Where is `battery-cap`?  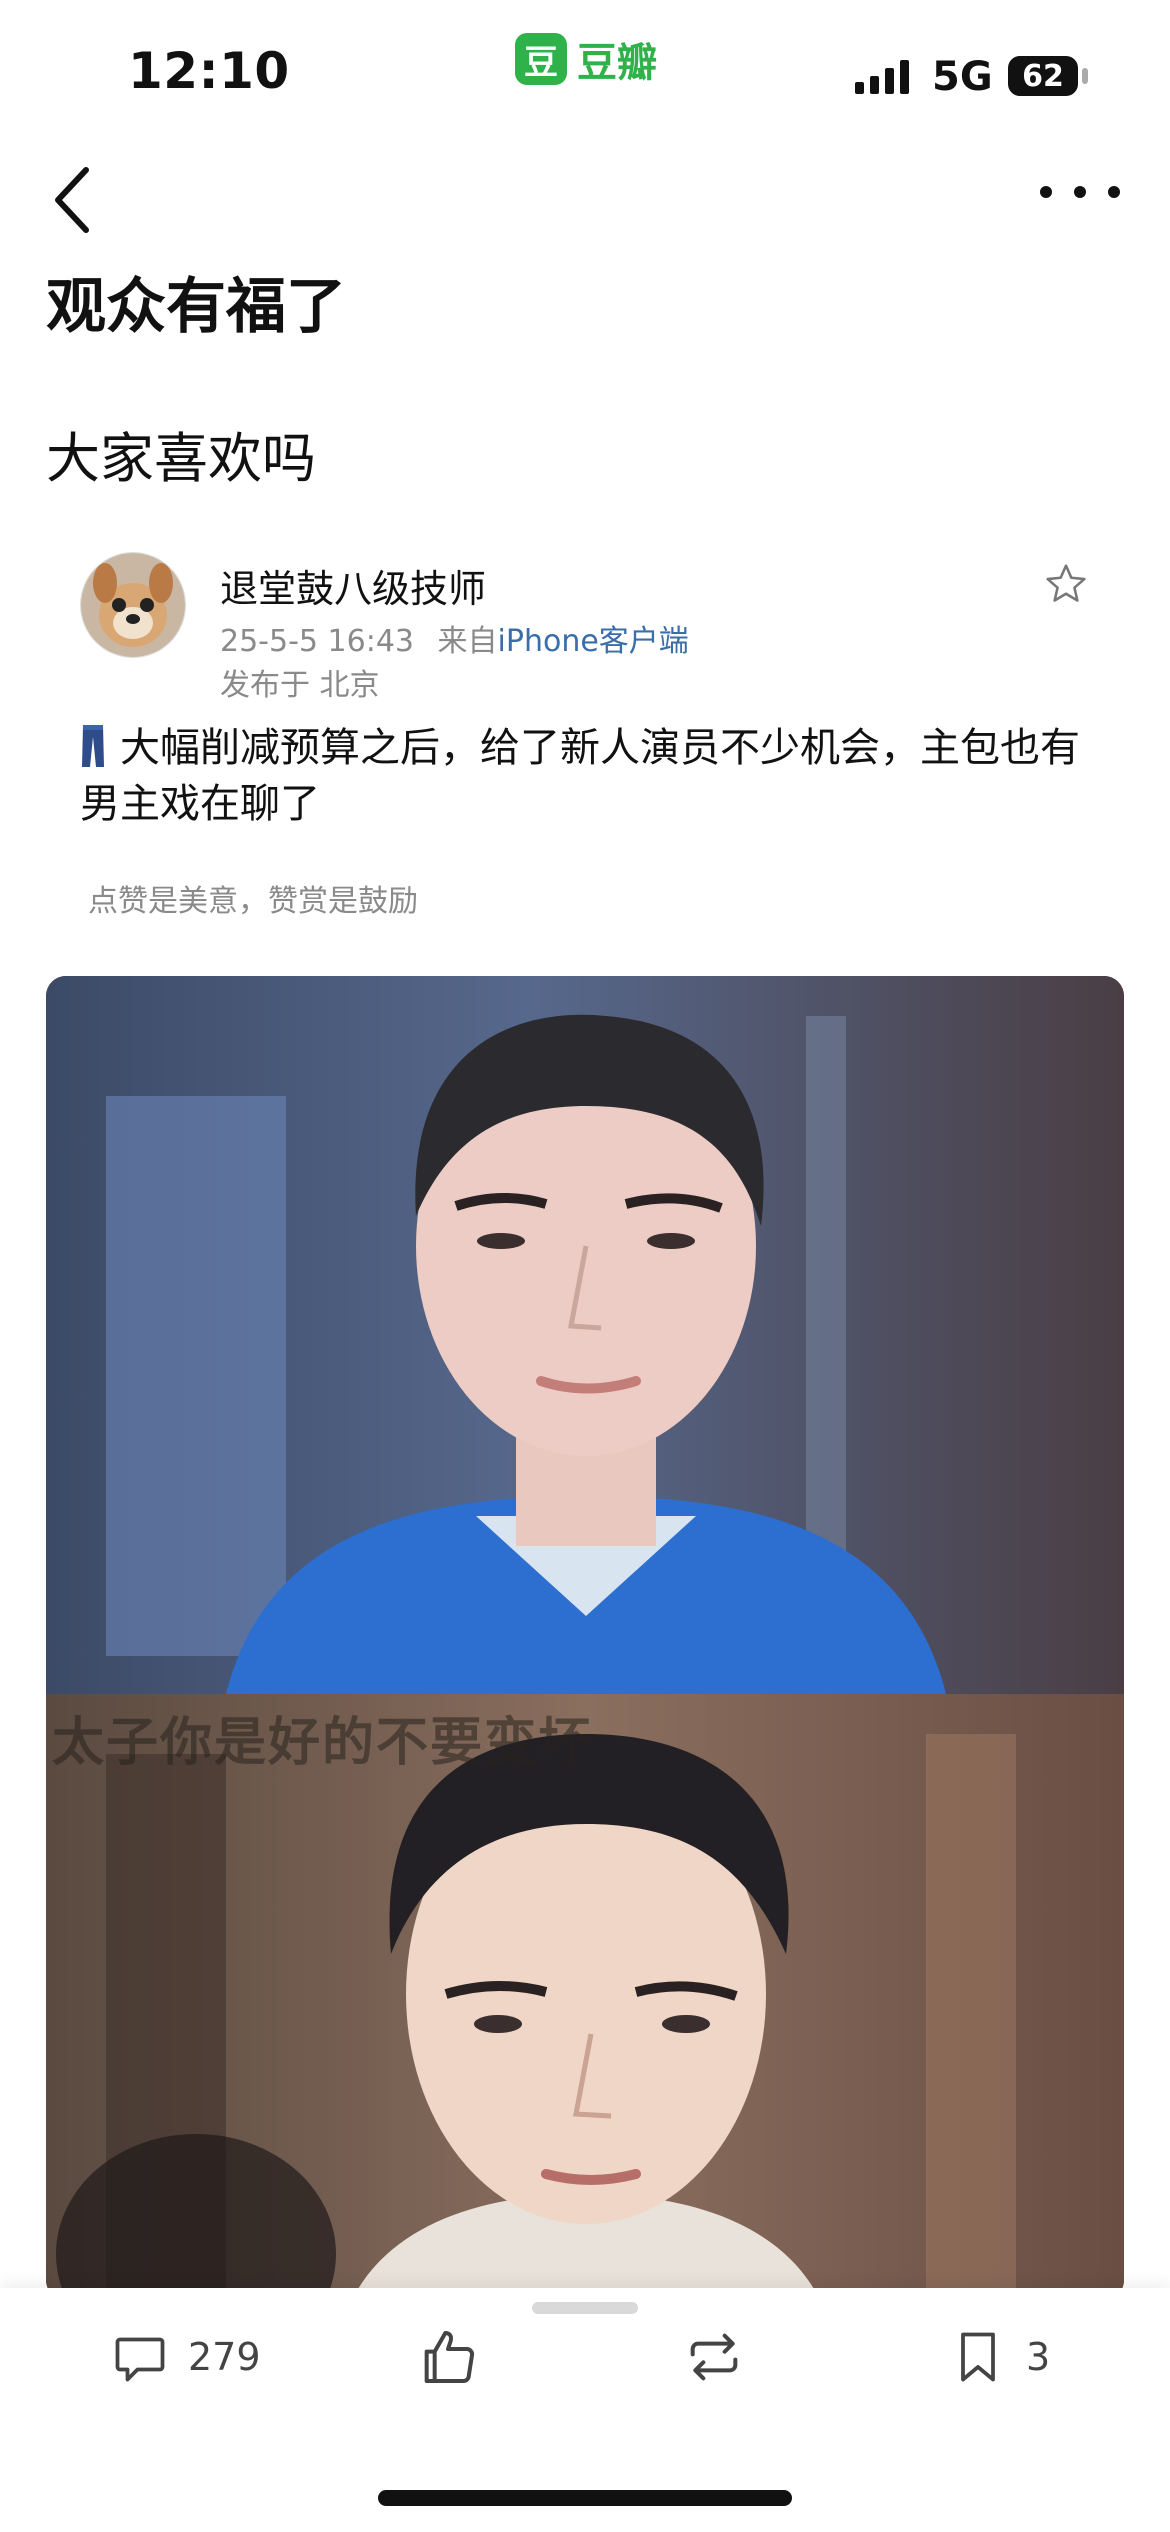
battery-cap is located at coordinates (1085, 76).